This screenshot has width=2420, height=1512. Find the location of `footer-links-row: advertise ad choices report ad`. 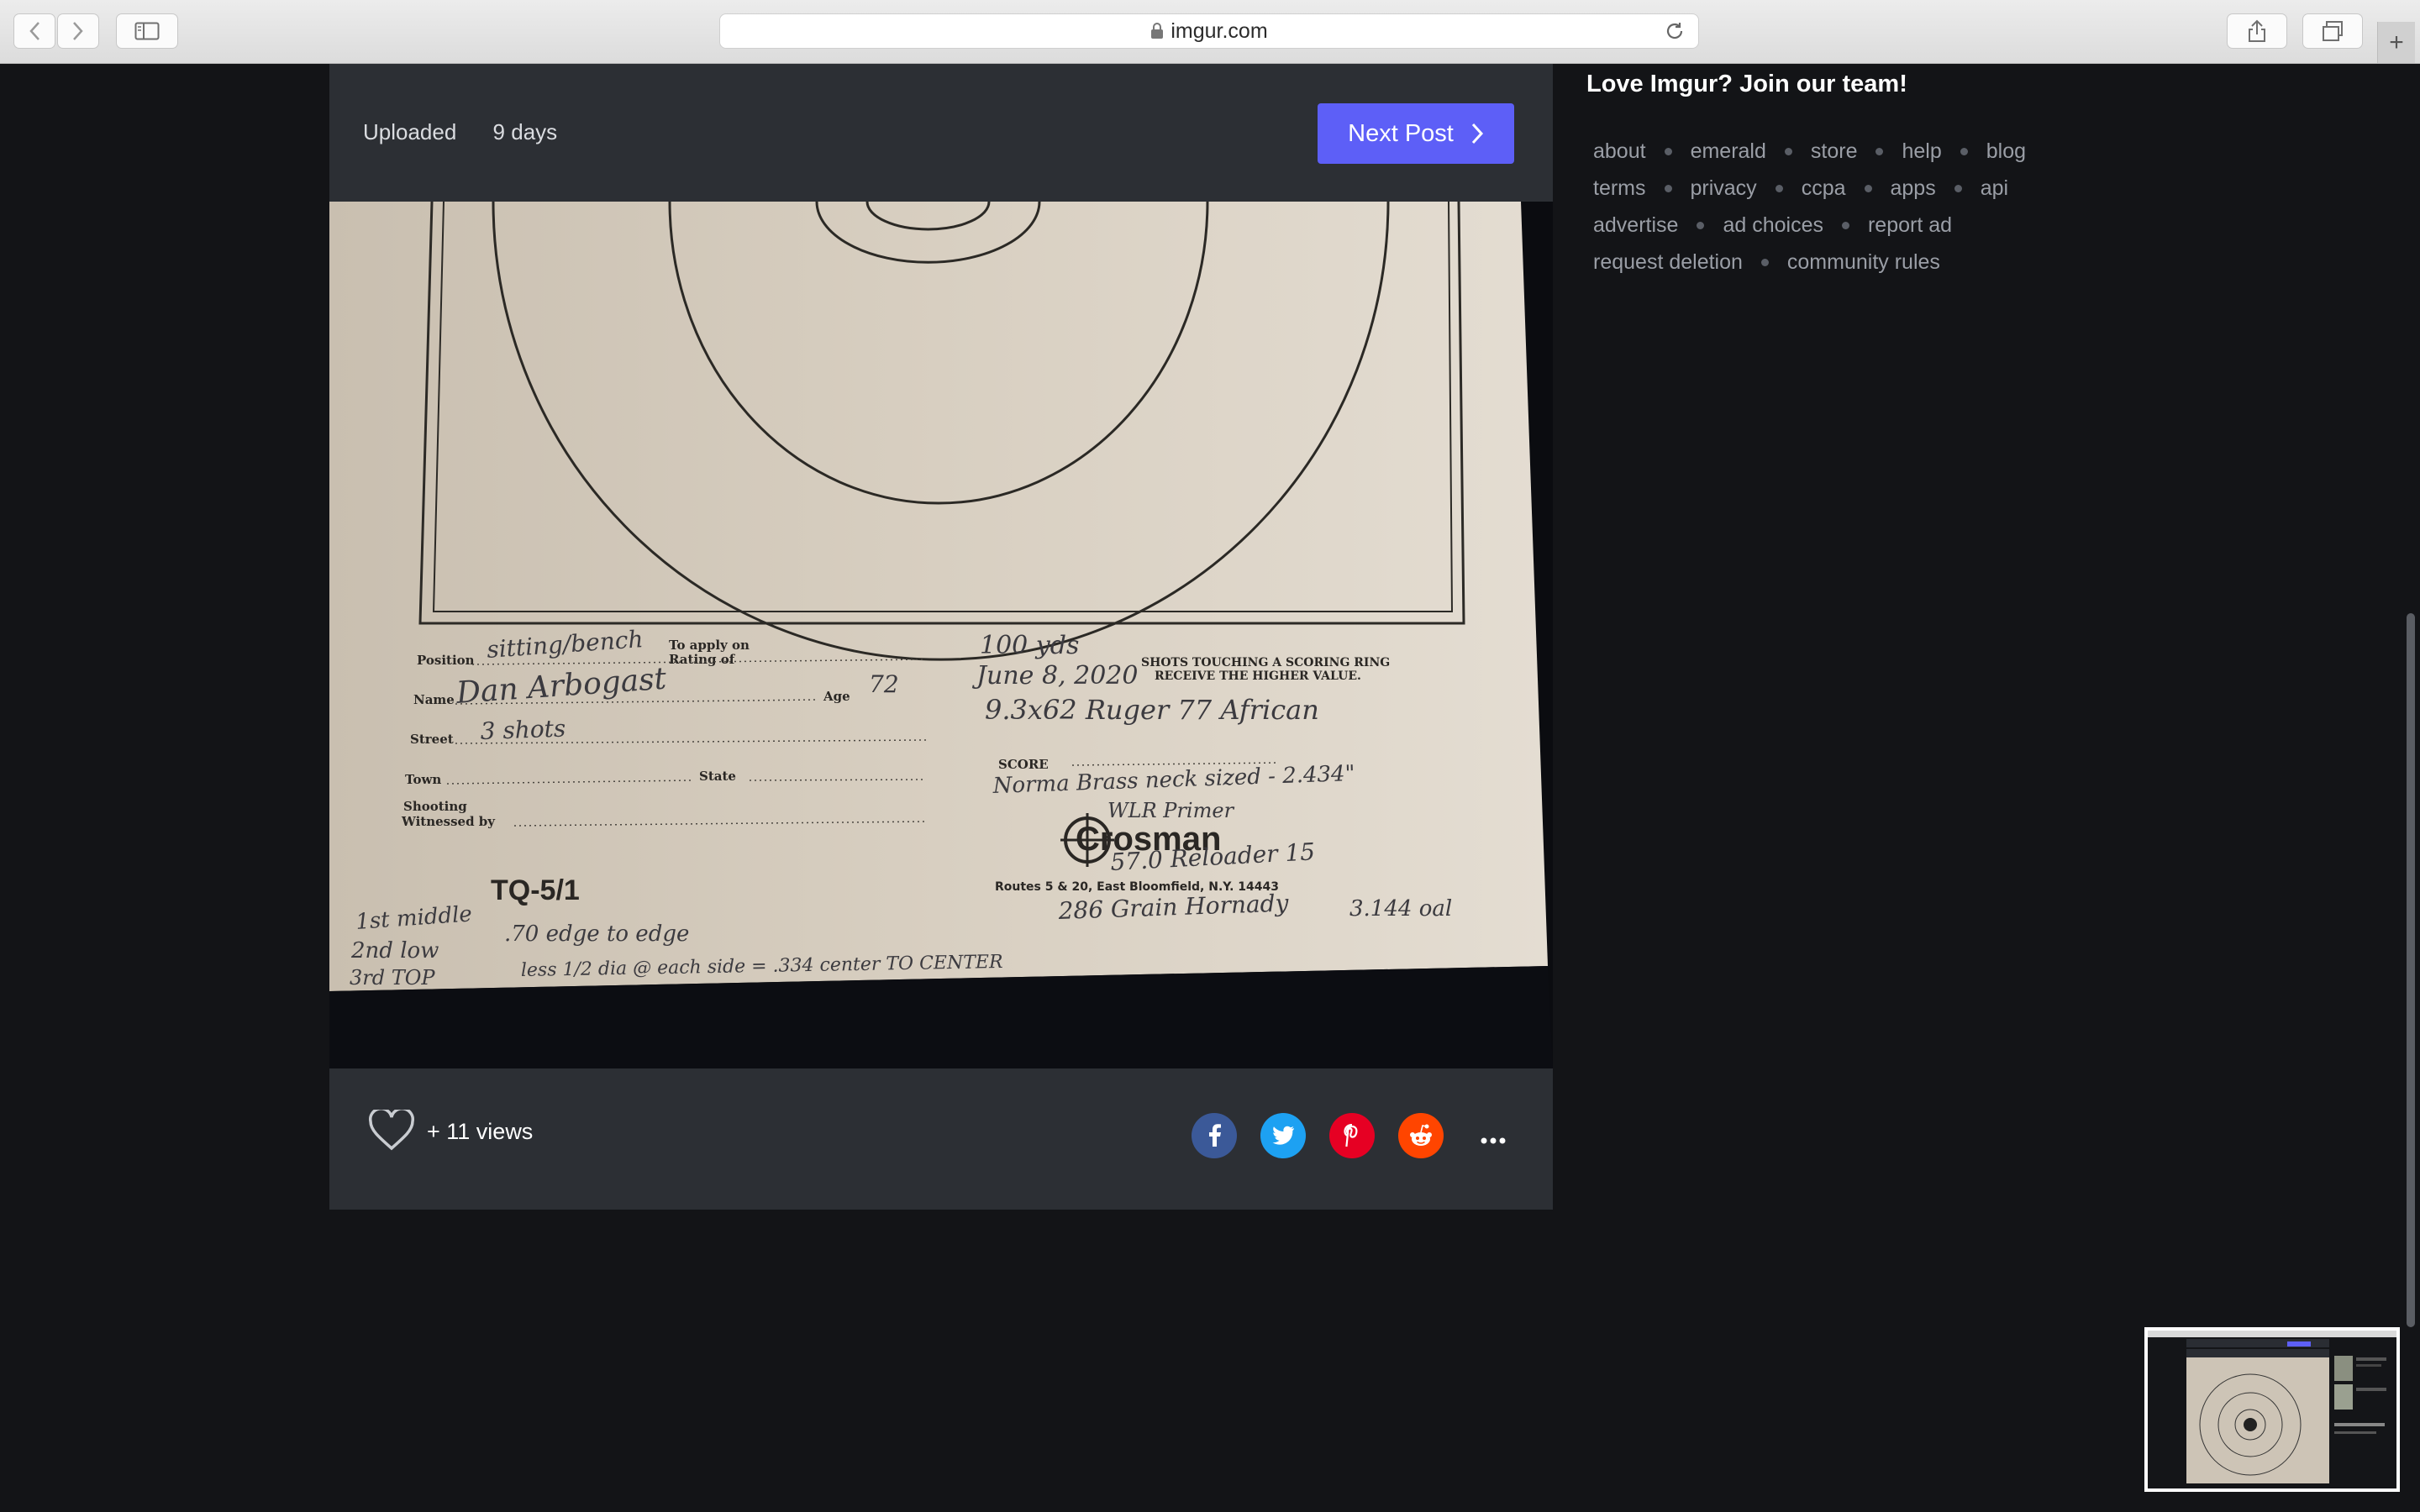

footer-links-row: advertise ad choices report ad is located at coordinates (1809, 225).